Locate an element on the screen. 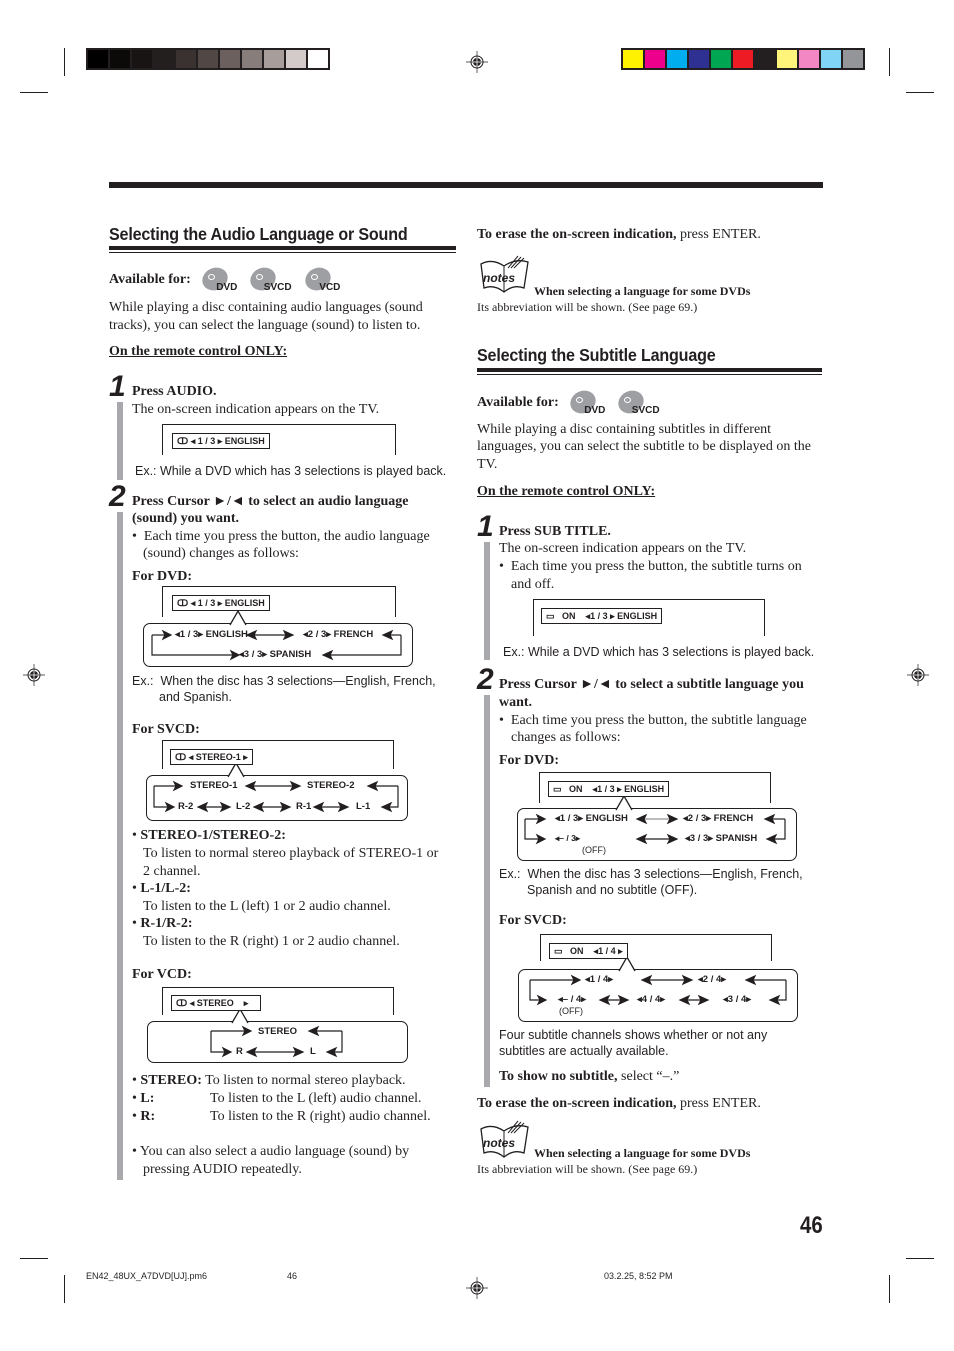 The height and width of the screenshot is (1351, 954). available-for: Available for: DVD SVCD VCD is located at coordinates (224, 279).